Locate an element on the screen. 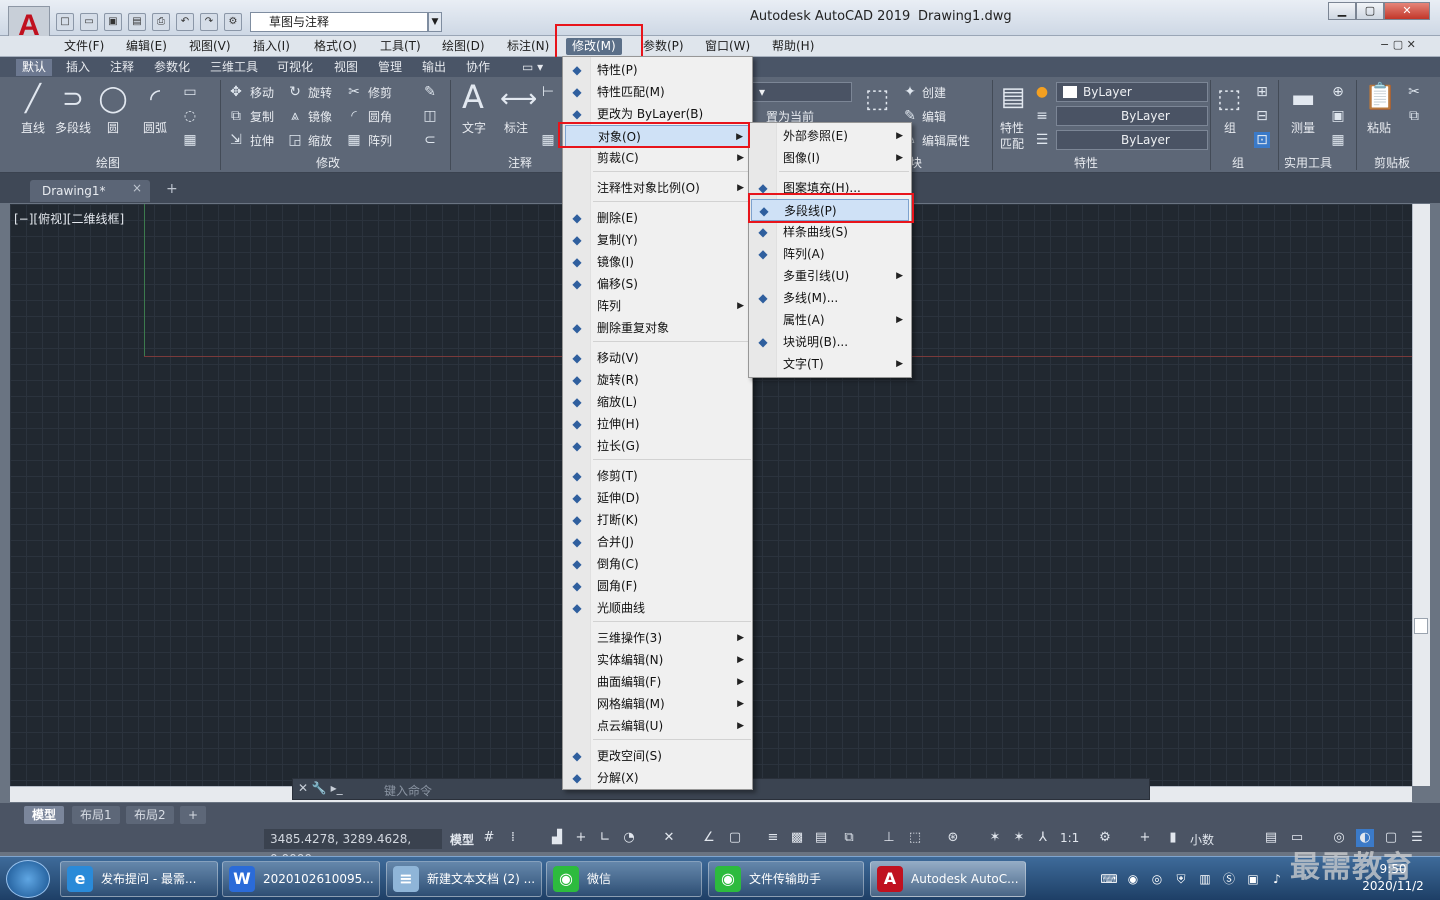  rotate-icon: ↻ is located at coordinates (295, 92).